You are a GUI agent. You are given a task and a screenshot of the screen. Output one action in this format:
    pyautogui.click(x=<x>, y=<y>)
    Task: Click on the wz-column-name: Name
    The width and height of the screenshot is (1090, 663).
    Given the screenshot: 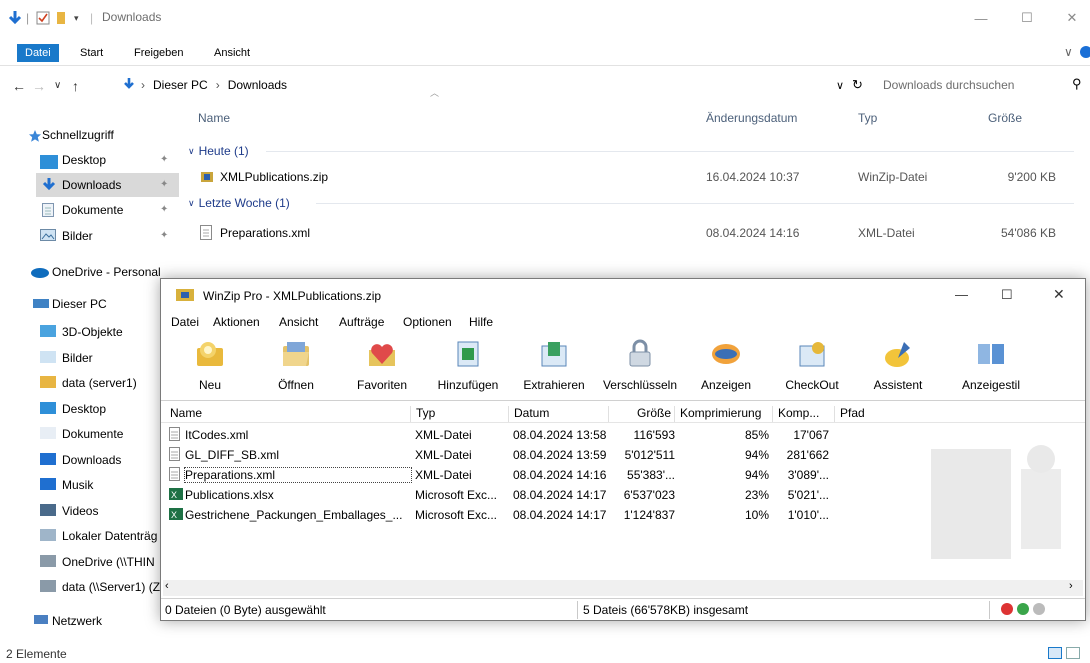 What is the action you would take?
    pyautogui.click(x=289, y=414)
    